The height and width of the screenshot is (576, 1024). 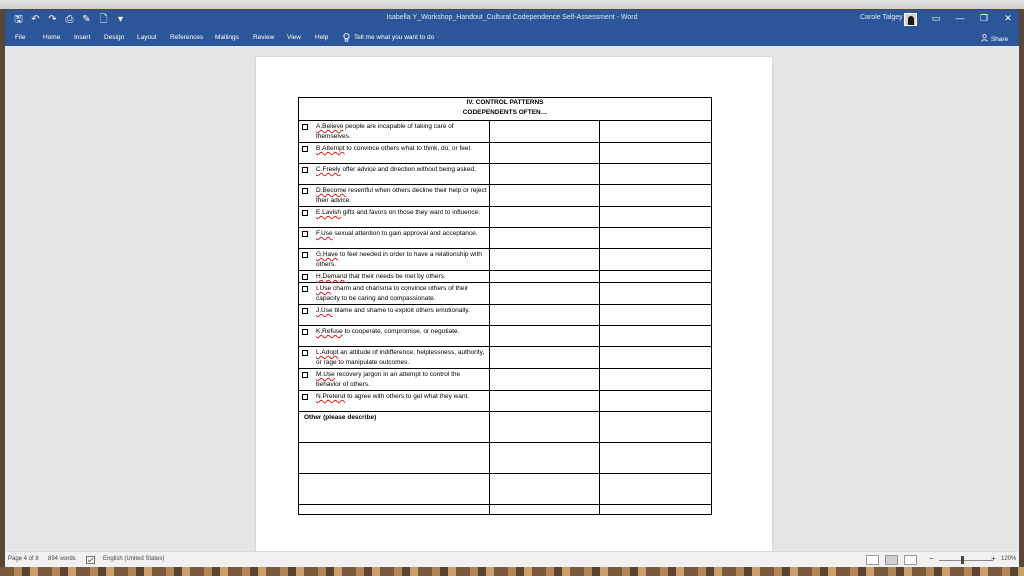 What do you see at coordinates (396, 276) in the screenshot?
I see `pattern-description: that their needs be met by others.` at bounding box center [396, 276].